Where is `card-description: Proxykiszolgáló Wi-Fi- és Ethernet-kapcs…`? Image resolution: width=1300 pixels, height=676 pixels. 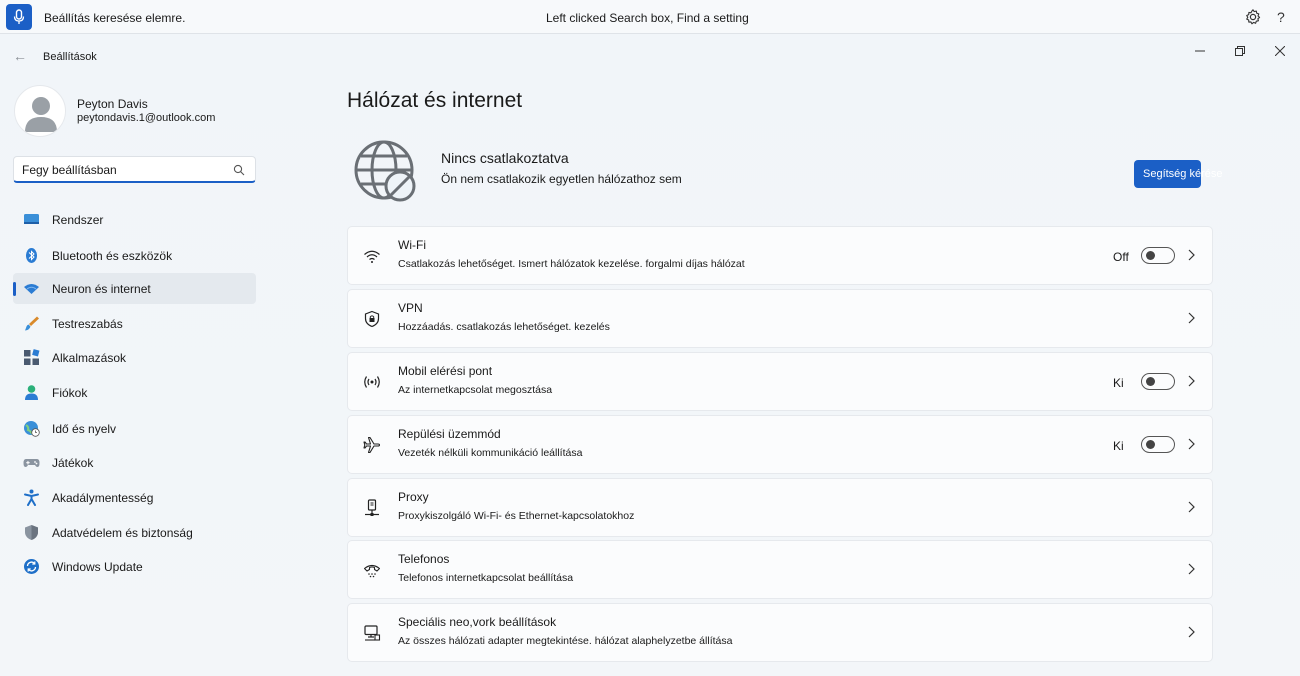 card-description: Proxykiszolgáló Wi-Fi- és Ethernet-kapcs… is located at coordinates (516, 516).